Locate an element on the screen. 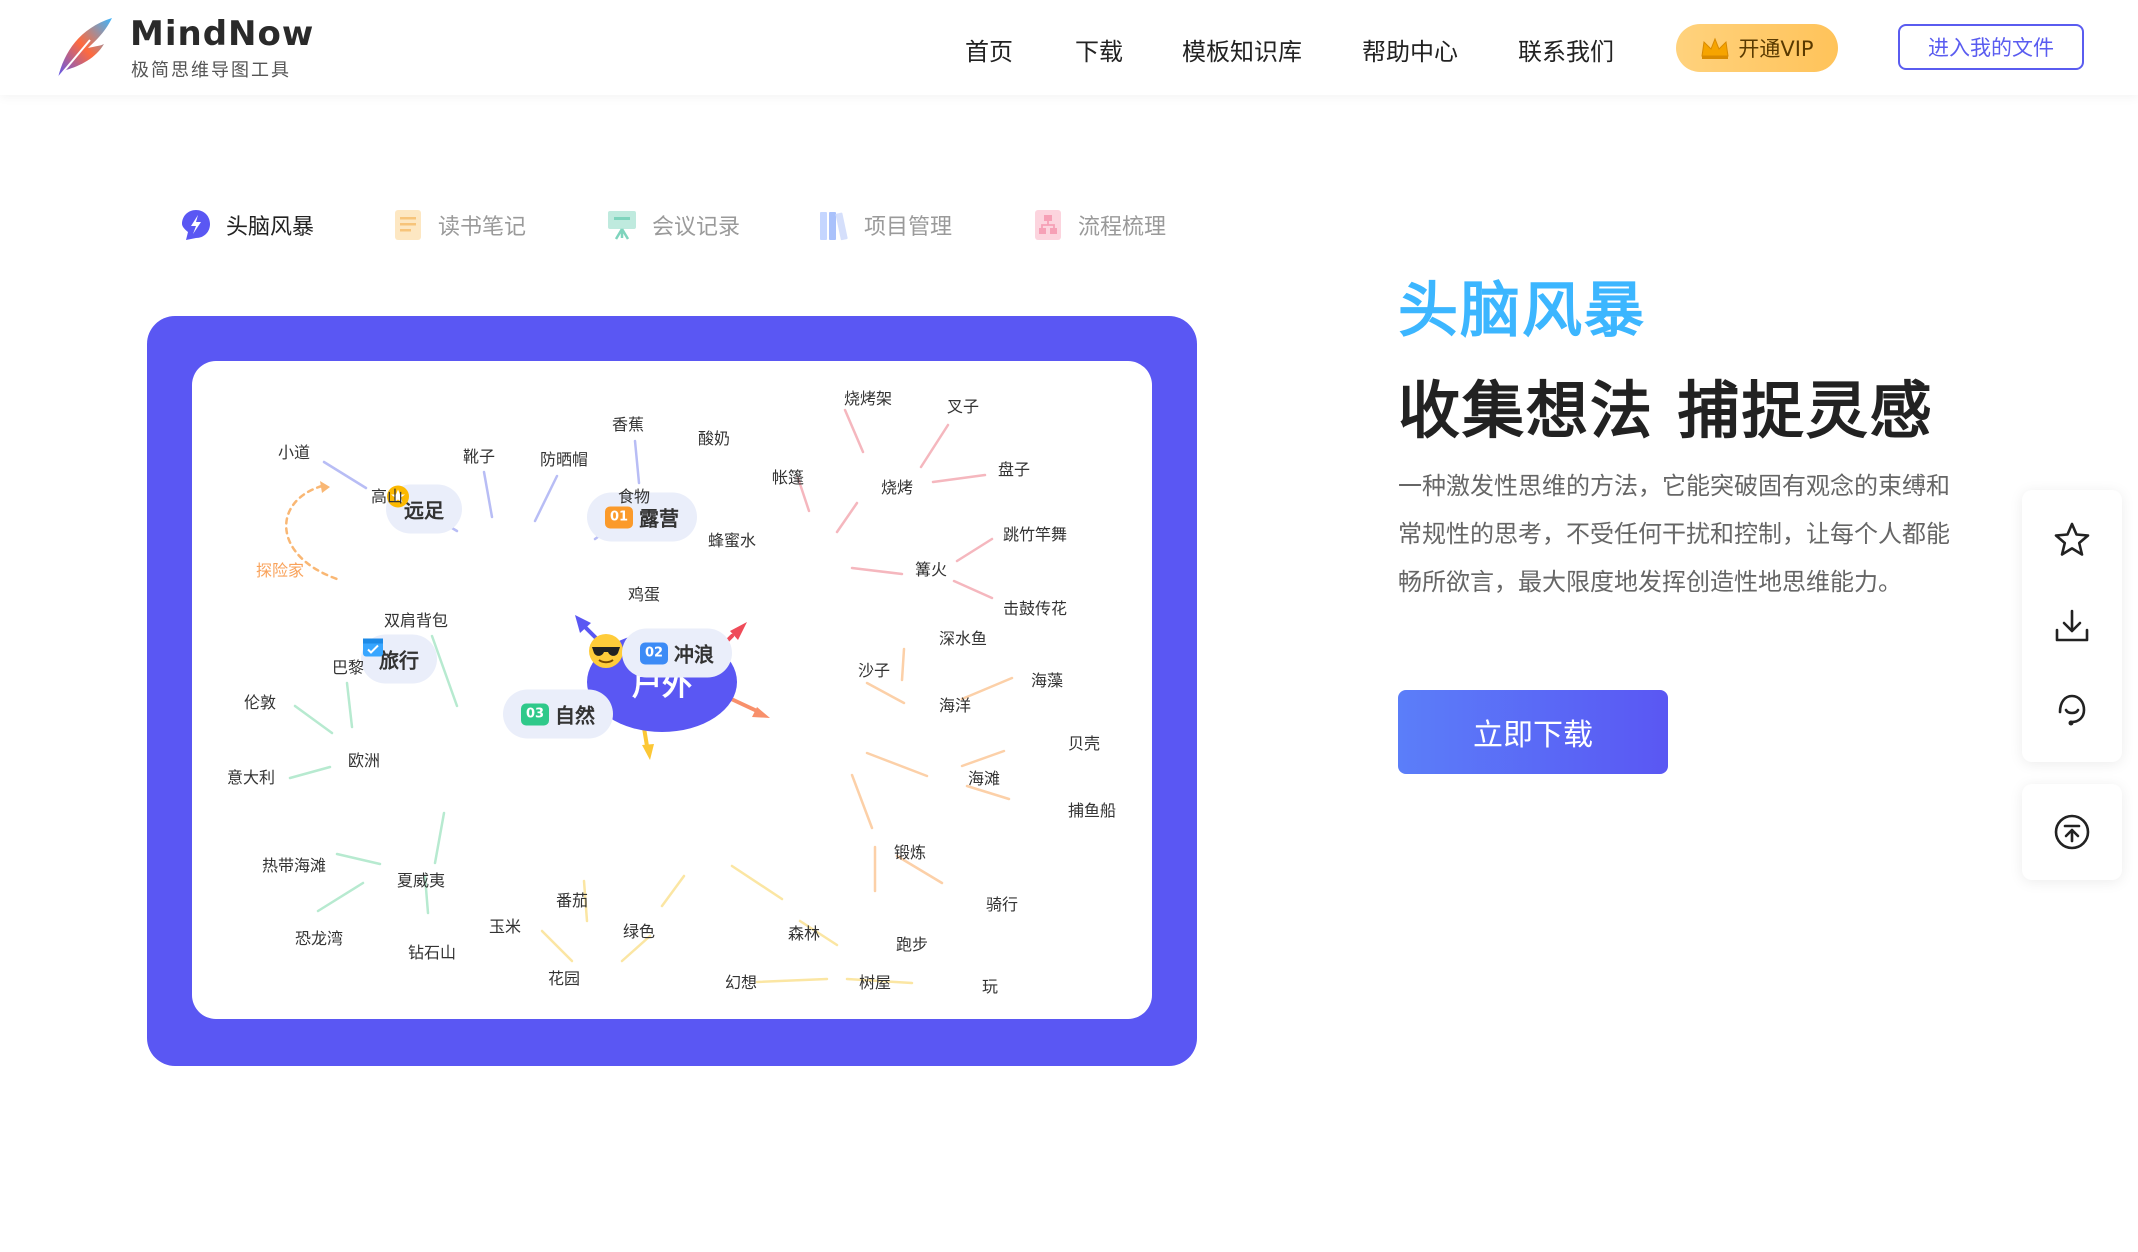 Image resolution: width=2138 pixels, height=1252 pixels. feather-icon is located at coordinates (84, 48).